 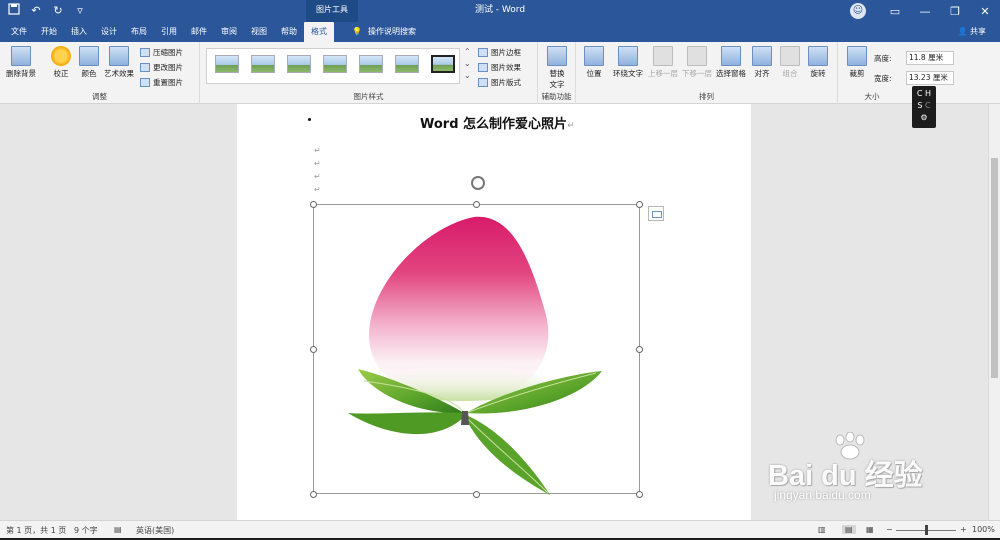 I want to click on zoom-out-button: −, so click(x=889, y=529).